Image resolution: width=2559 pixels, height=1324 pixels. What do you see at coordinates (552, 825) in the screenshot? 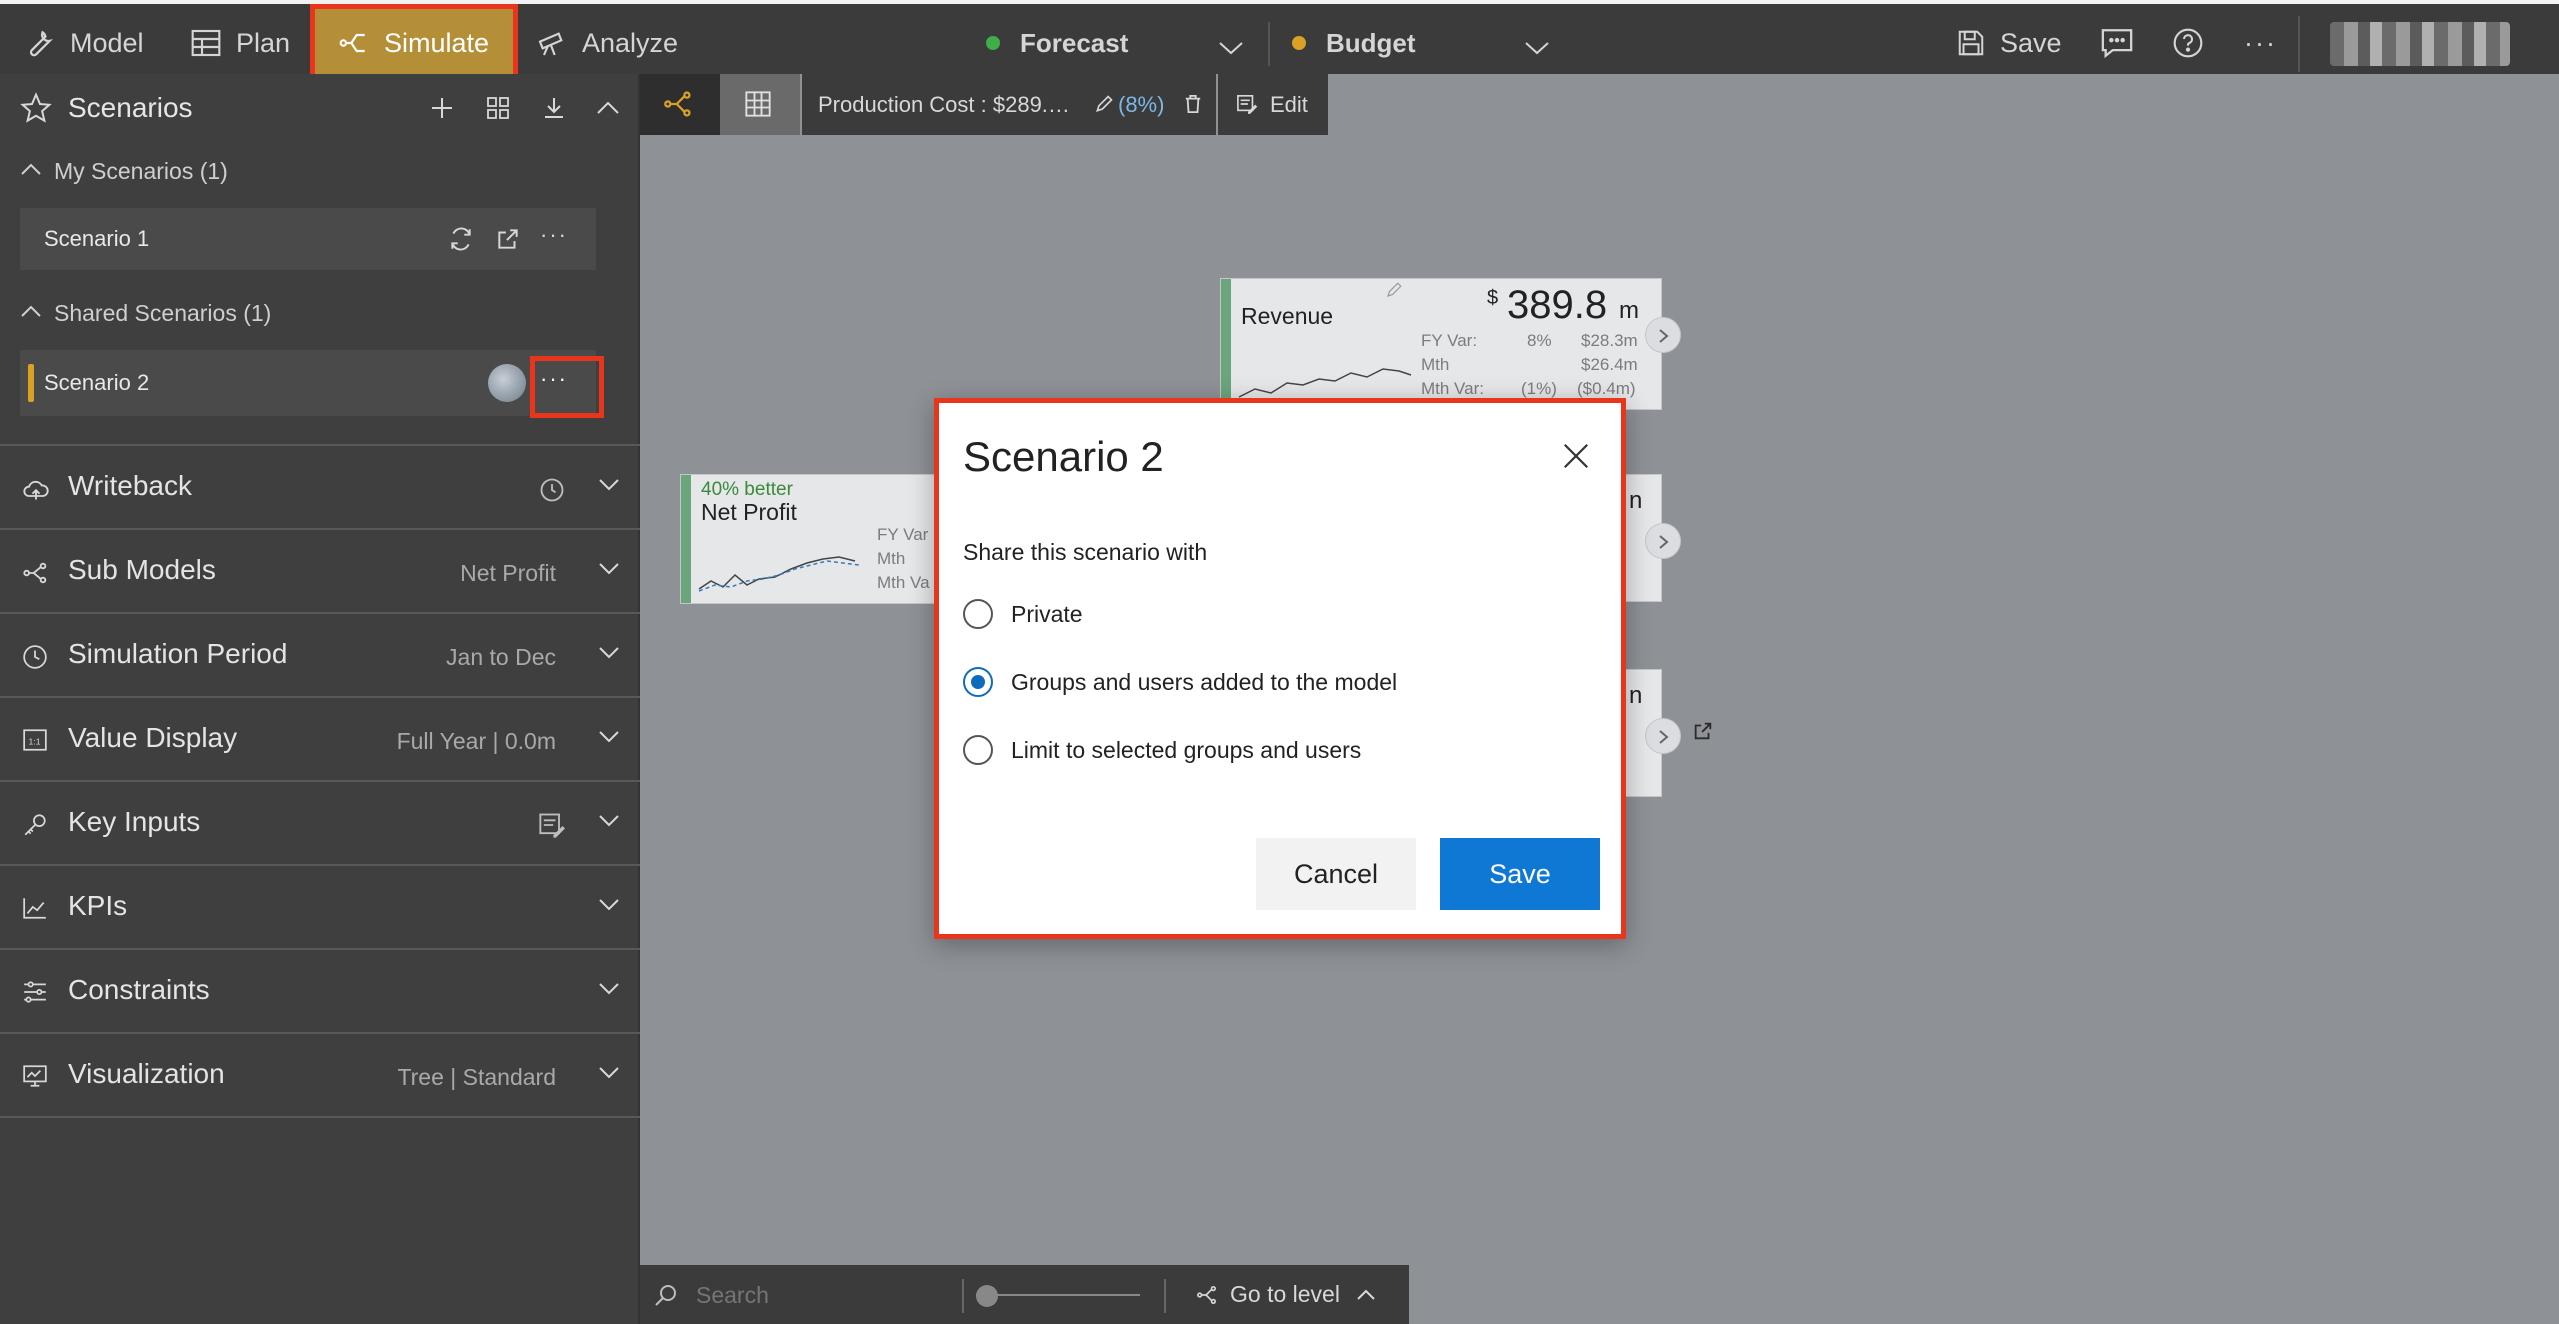
I see `edit-list-icon` at bounding box center [552, 825].